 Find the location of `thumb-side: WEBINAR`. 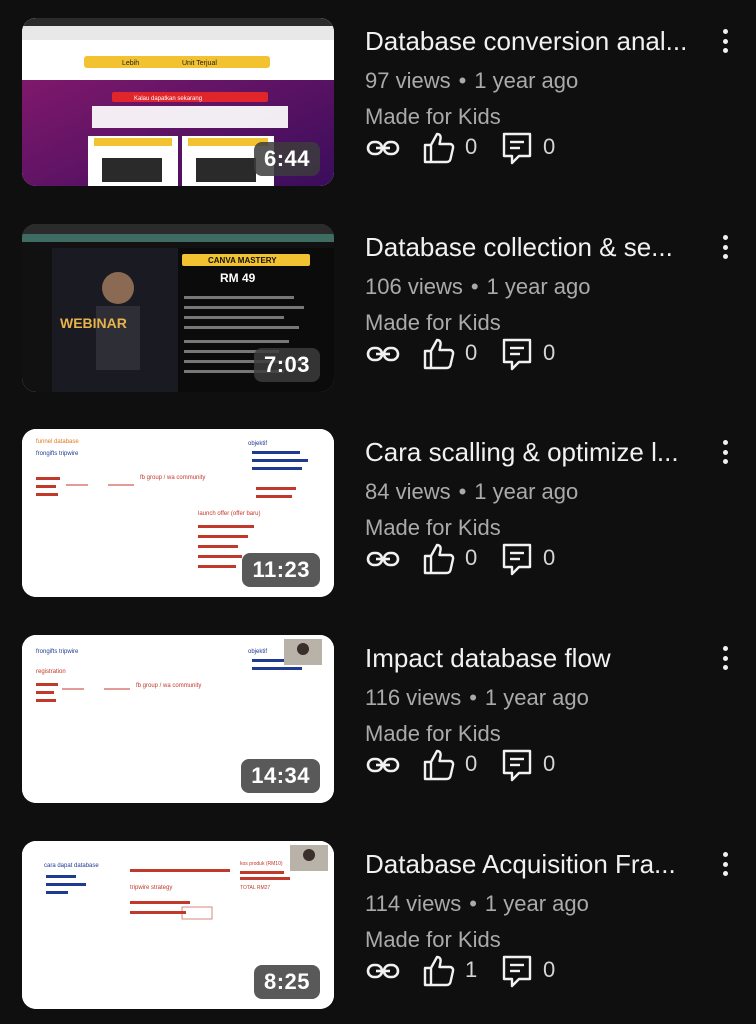

thumb-side: WEBINAR is located at coordinates (93, 323).